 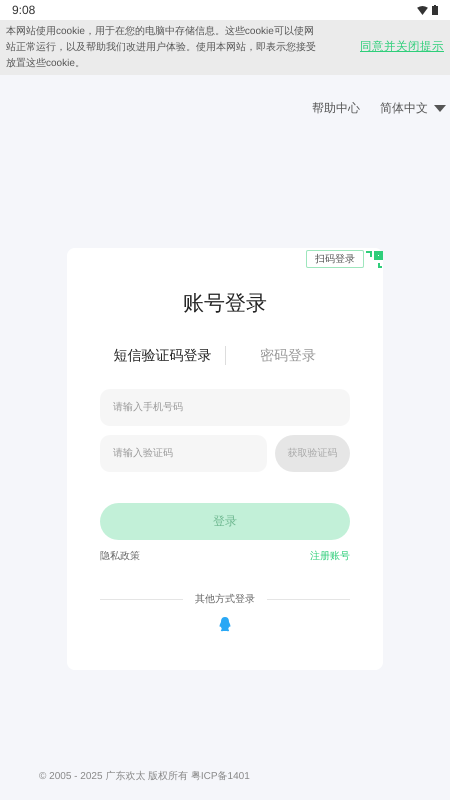 What do you see at coordinates (144, 776) in the screenshot?
I see `copyright-footer: © 2005 - 2025 广东欢太 版权所有 粤ICP备1401` at bounding box center [144, 776].